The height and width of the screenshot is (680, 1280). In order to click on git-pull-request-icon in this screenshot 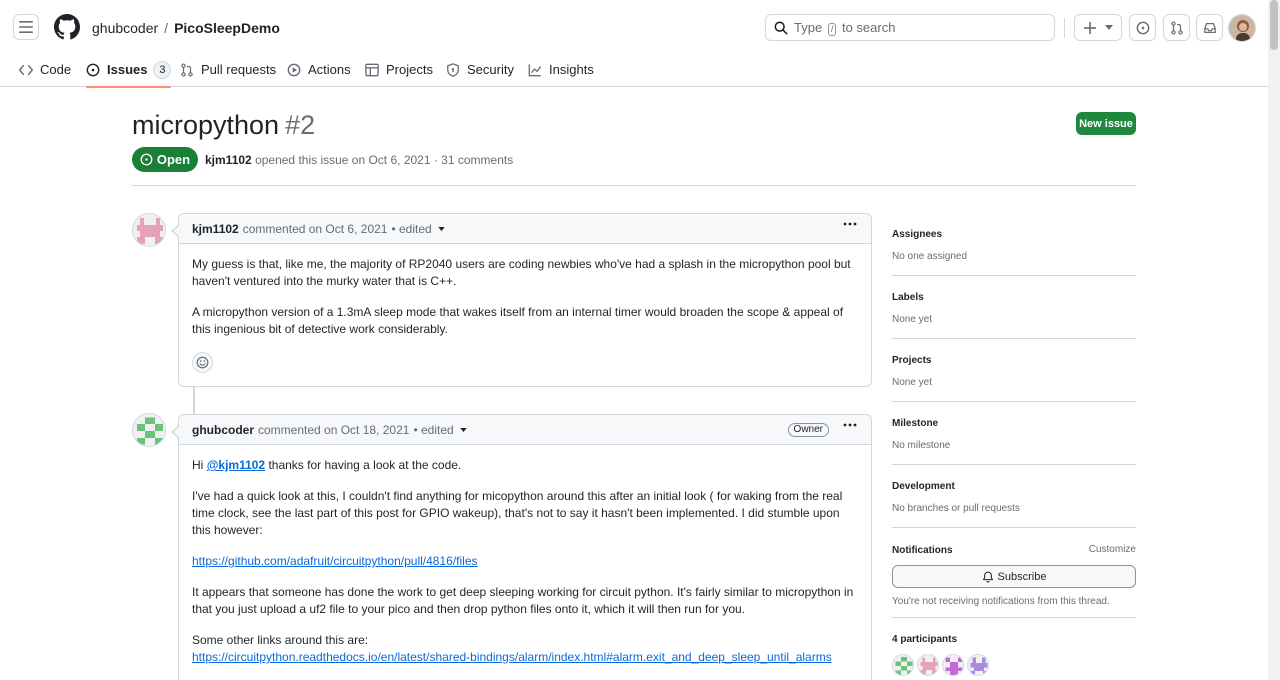, I will do `click(1176, 27)`.